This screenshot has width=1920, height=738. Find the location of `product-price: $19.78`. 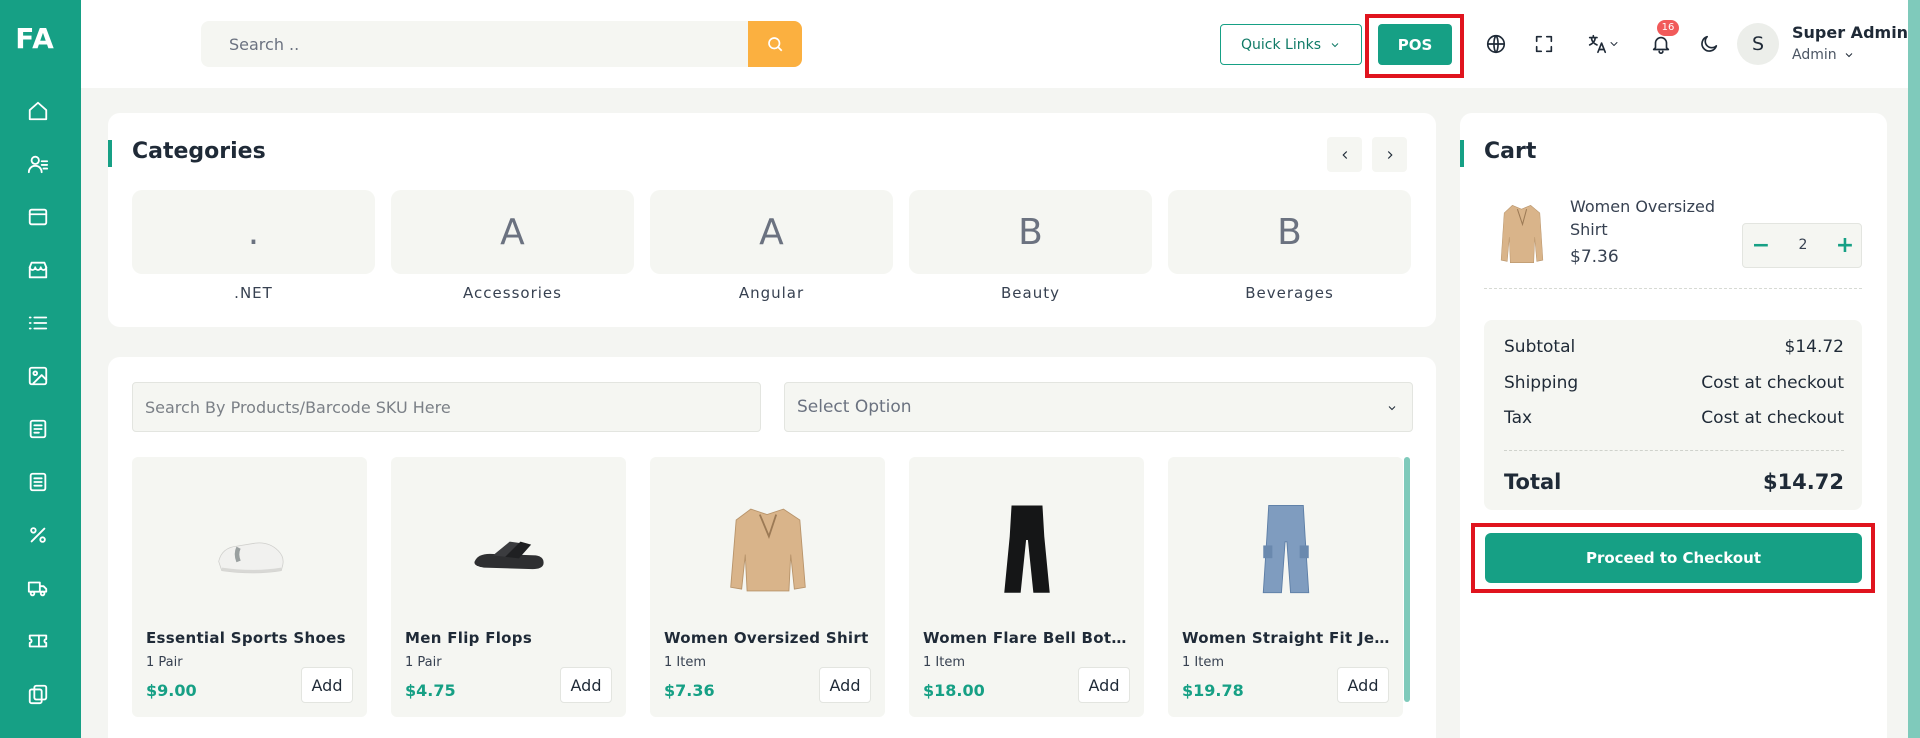

product-price: $19.78 is located at coordinates (1213, 690).